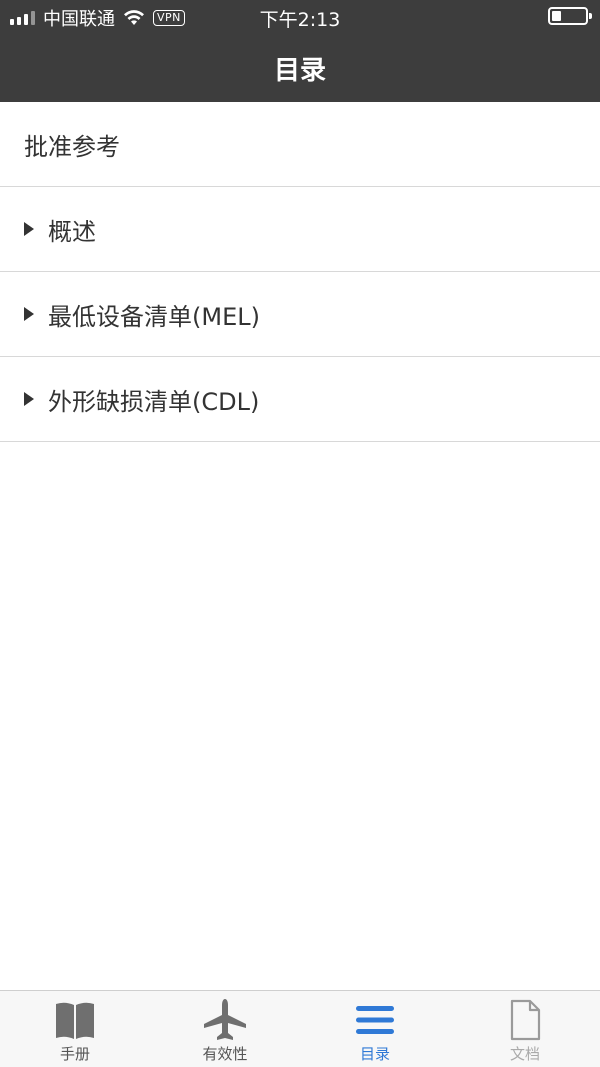  I want to click on airplane-icon, so click(225, 1019).